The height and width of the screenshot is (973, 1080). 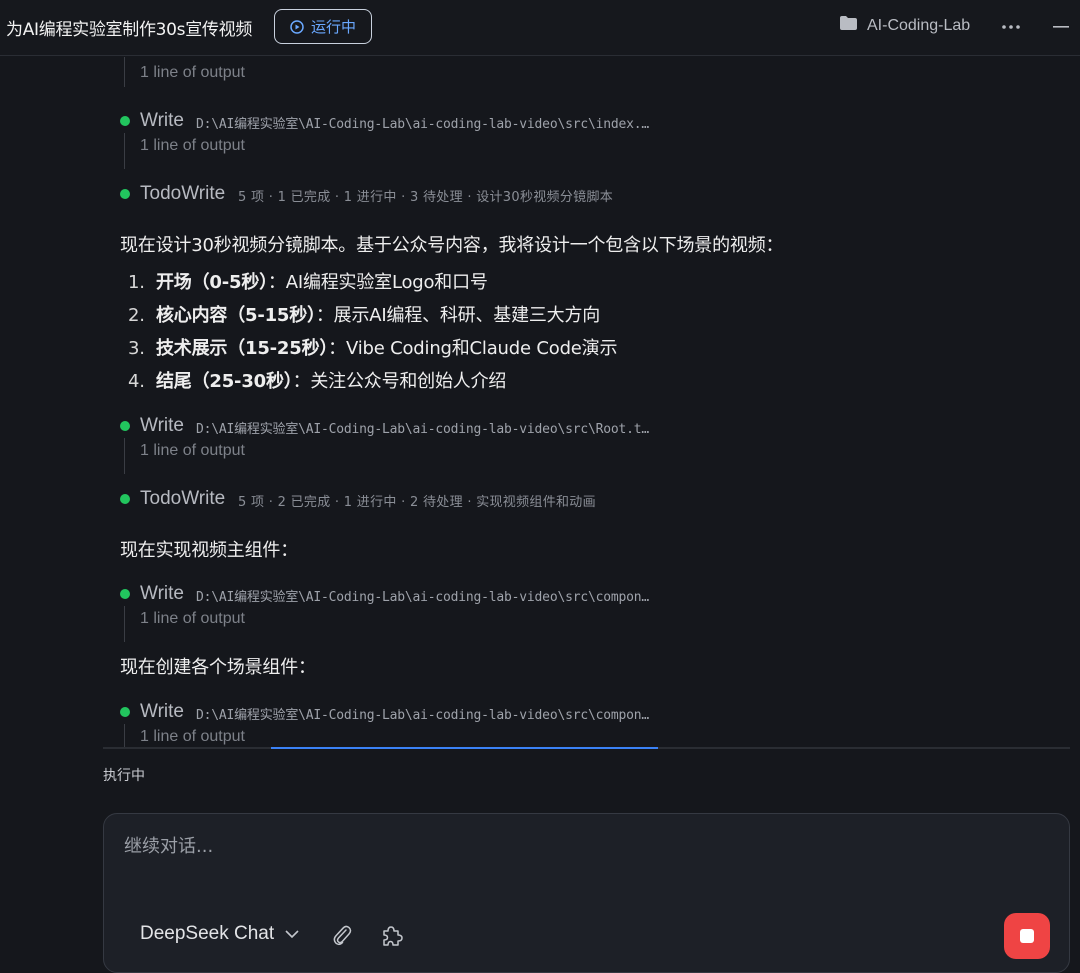 I want to click on list-number: 2., so click(x=136, y=315).